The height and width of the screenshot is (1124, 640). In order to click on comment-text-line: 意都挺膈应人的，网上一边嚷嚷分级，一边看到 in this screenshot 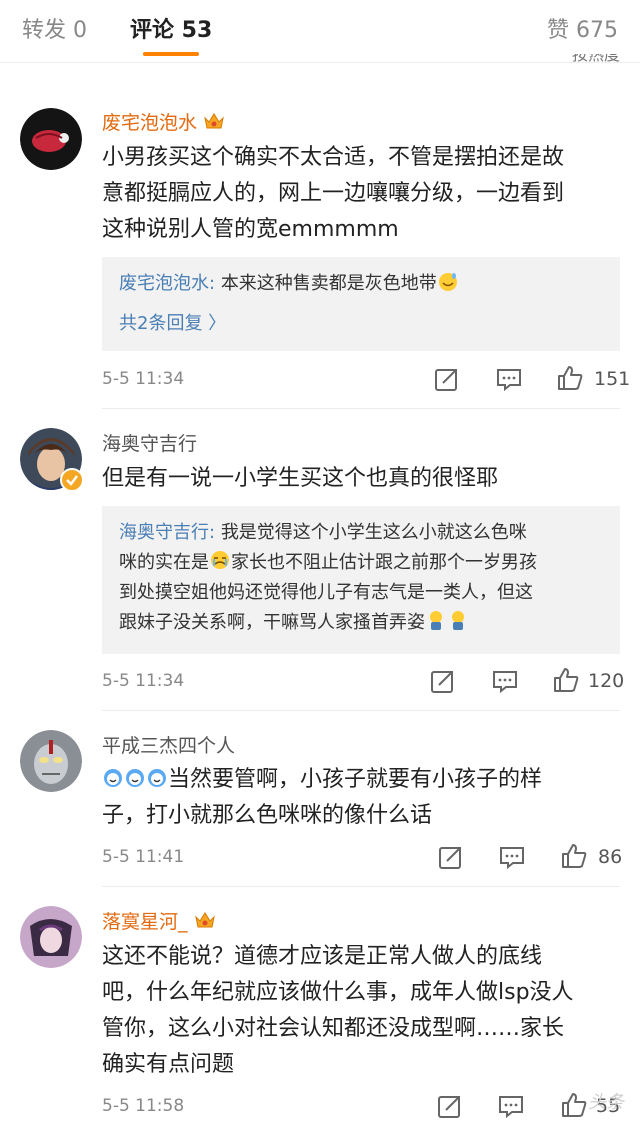, I will do `click(333, 193)`.